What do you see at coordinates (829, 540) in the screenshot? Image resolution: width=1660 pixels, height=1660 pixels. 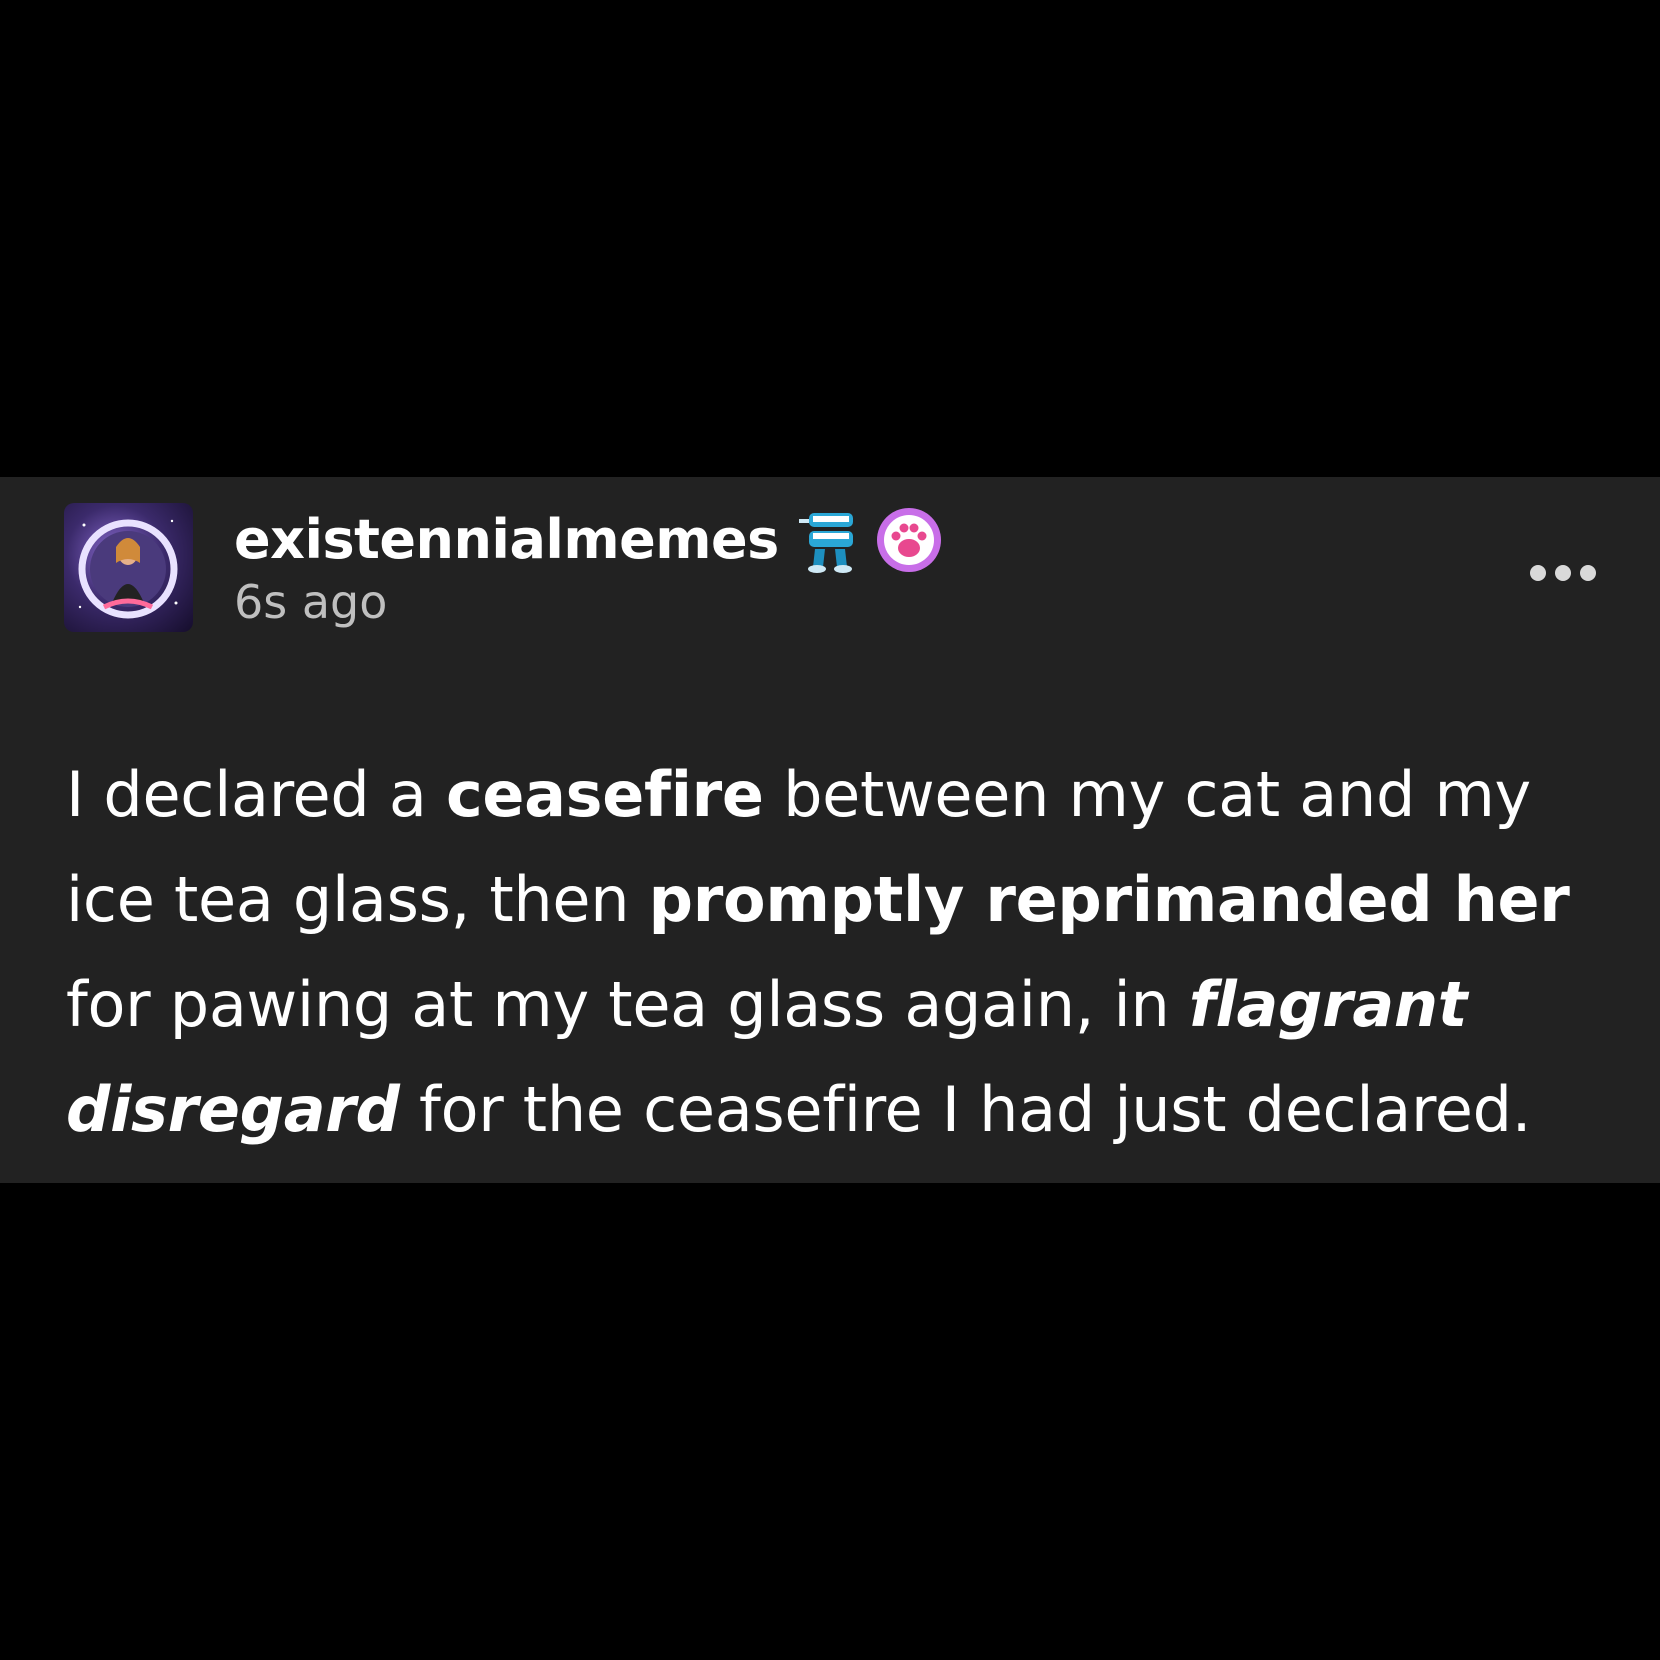 I see `chattering-teeth-icon` at bounding box center [829, 540].